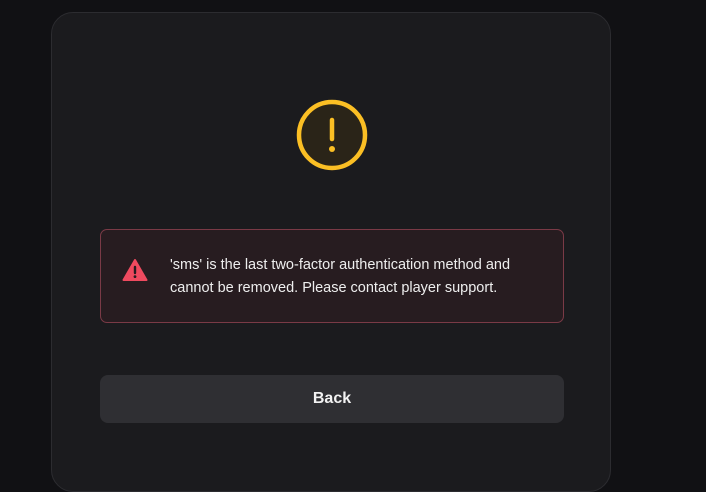 Image resolution: width=706 pixels, height=492 pixels. I want to click on warning-triangle-icon, so click(135, 270).